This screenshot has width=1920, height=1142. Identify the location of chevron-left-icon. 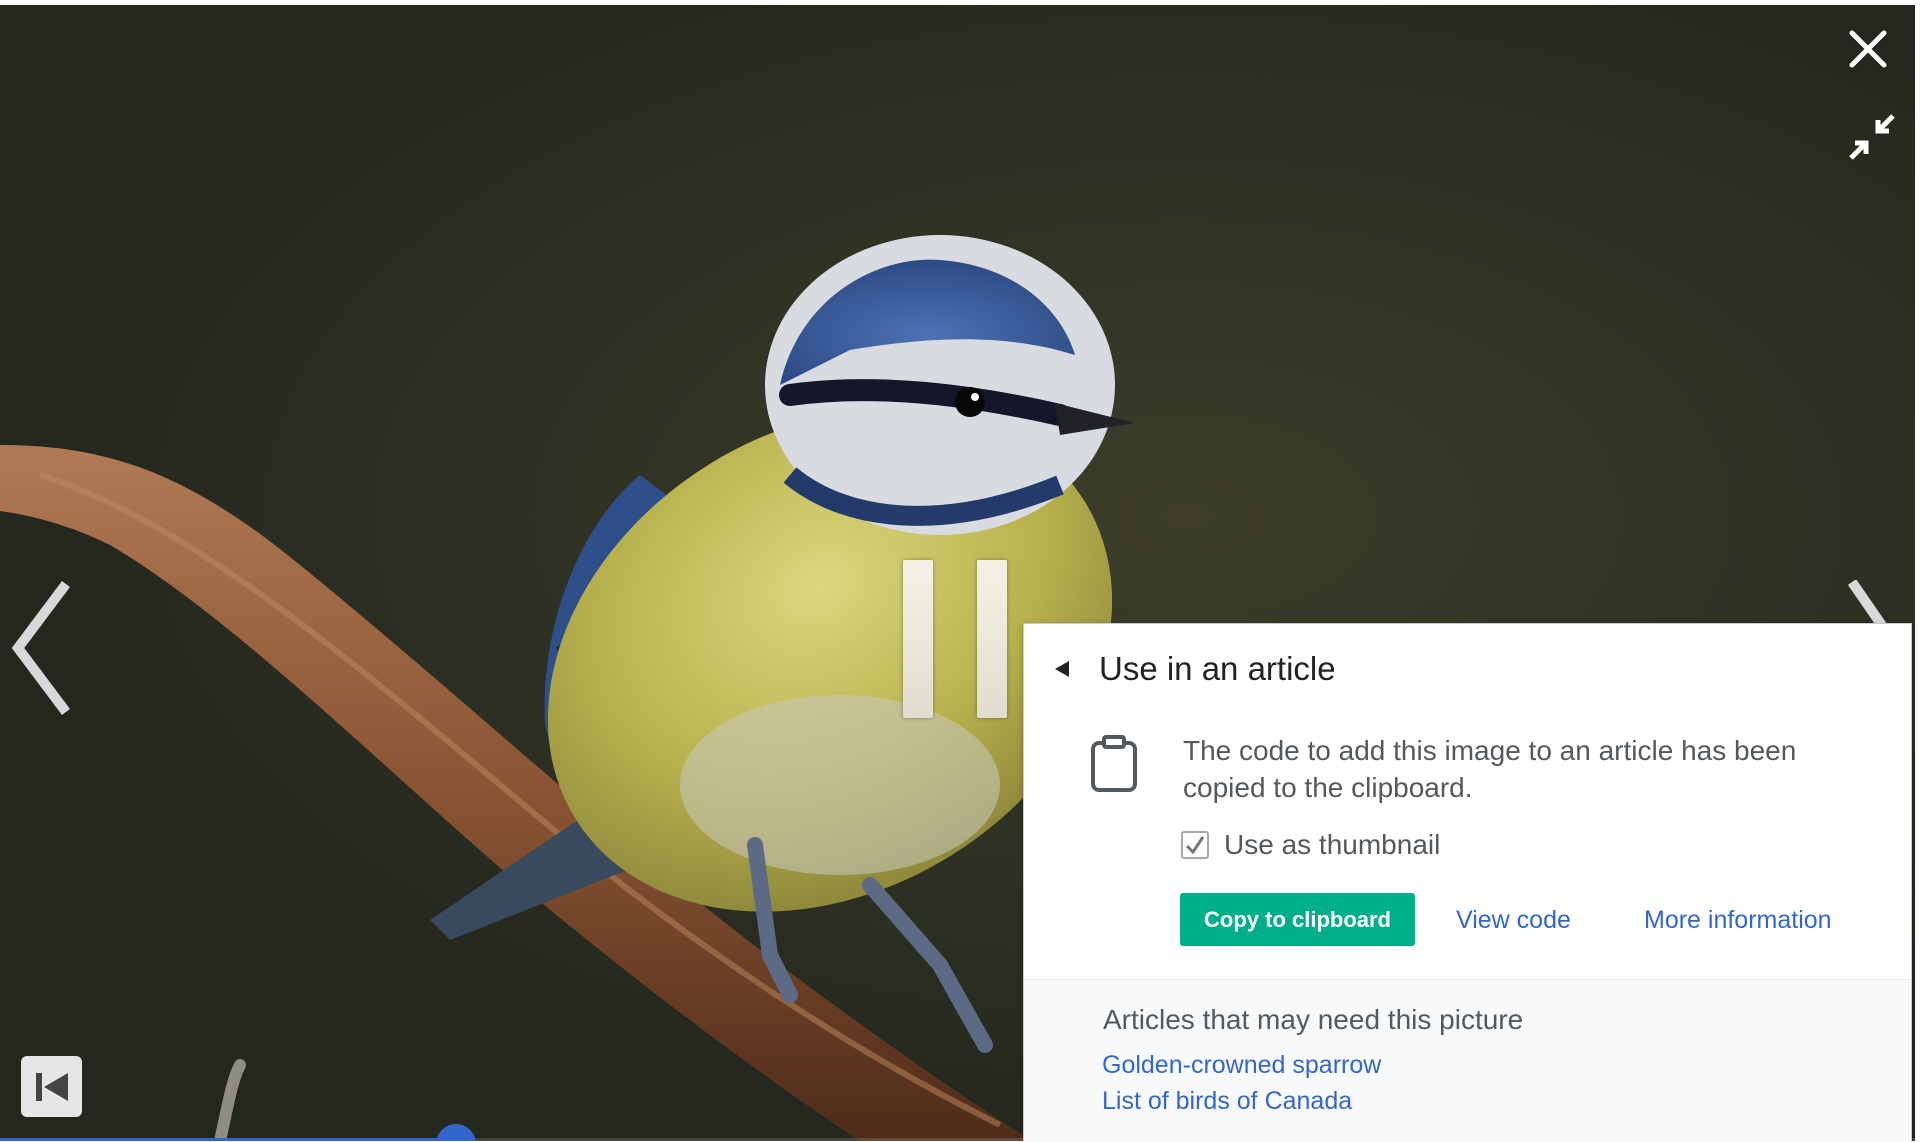
(40, 648).